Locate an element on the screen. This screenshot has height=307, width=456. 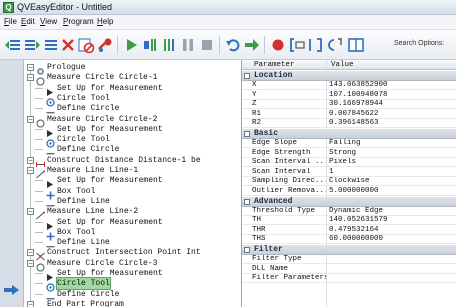
list-button is located at coordinates (51, 45).